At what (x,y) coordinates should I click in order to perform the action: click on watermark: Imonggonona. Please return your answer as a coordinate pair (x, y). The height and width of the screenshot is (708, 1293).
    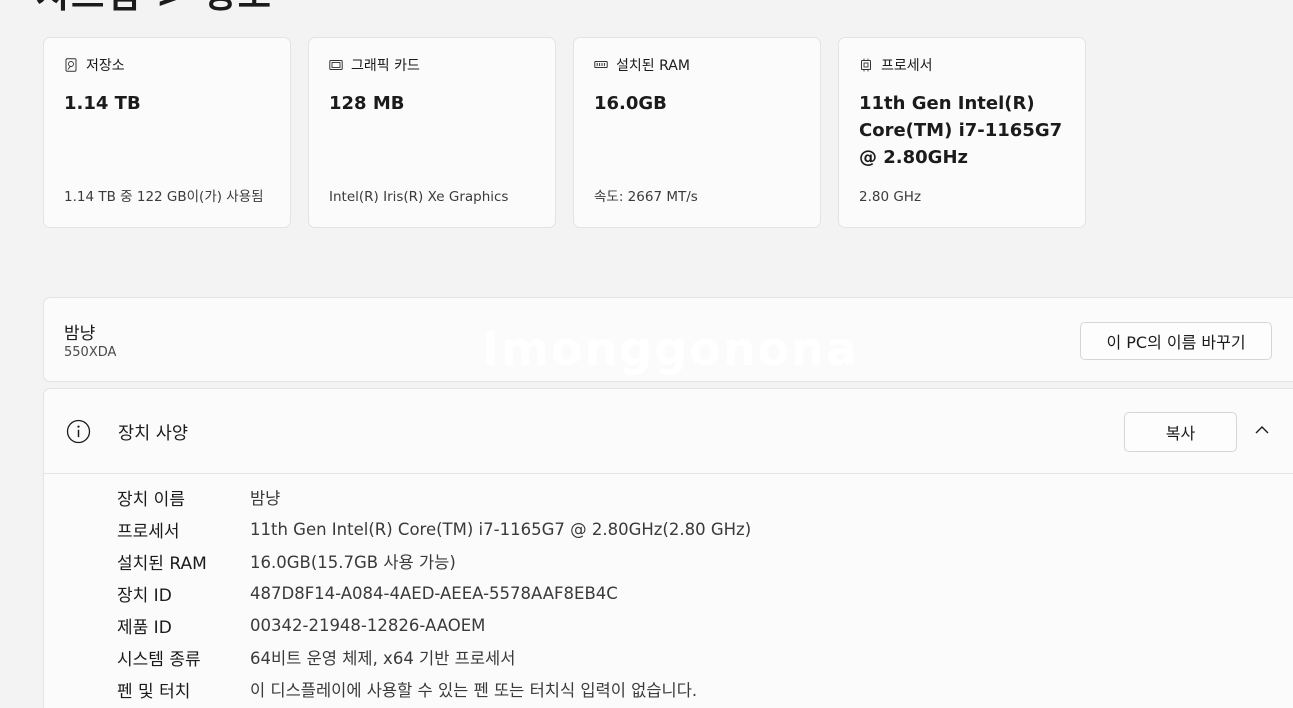
    Looking at the image, I should click on (670, 349).